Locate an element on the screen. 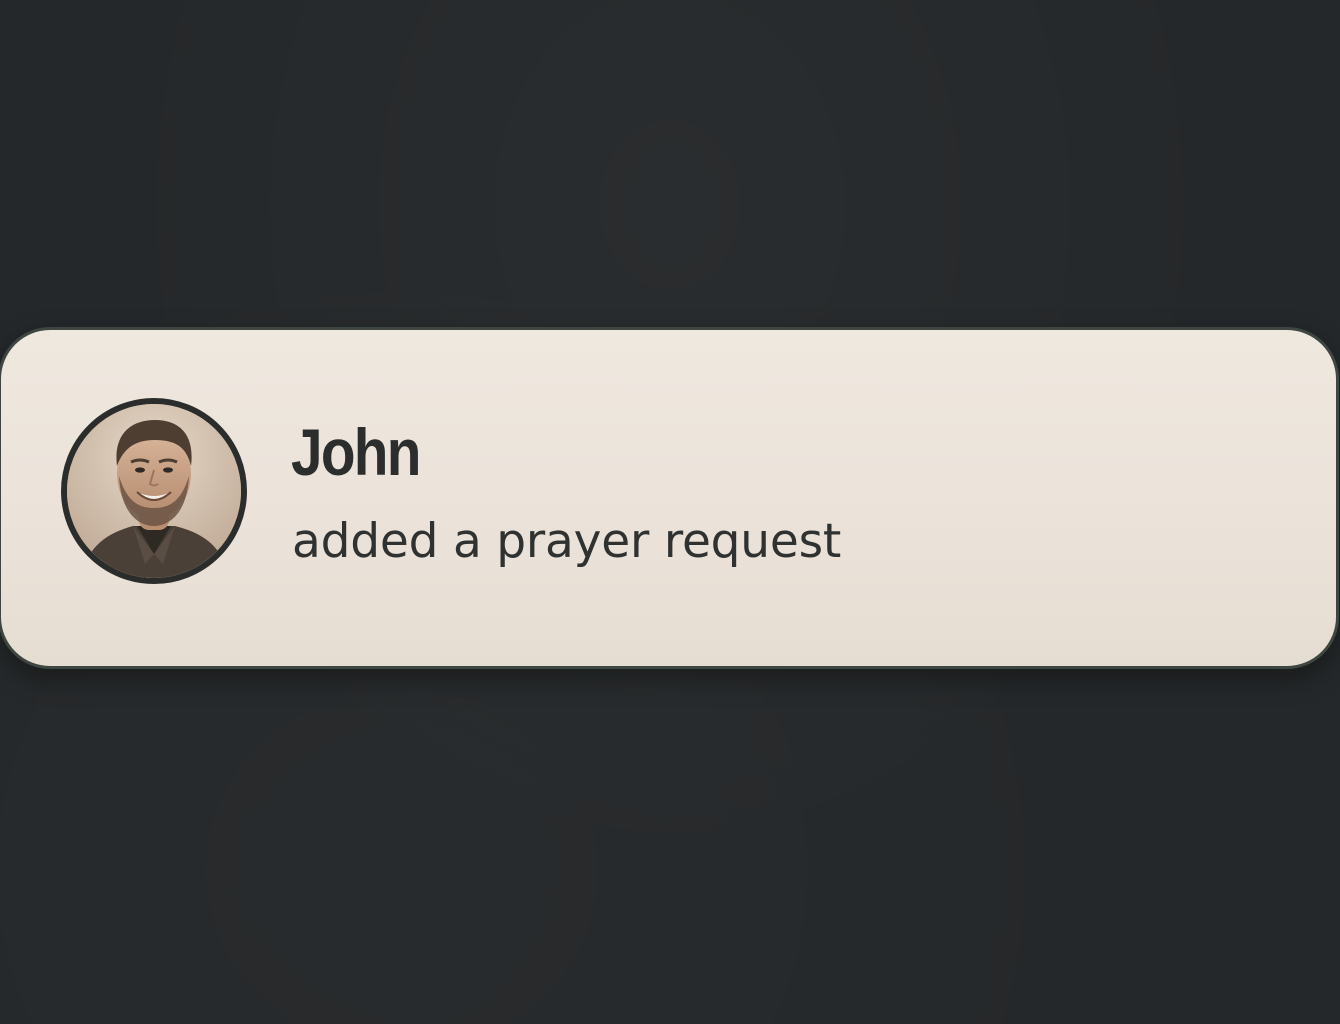 The image size is (1340, 1024). user-avatar is located at coordinates (154, 491).